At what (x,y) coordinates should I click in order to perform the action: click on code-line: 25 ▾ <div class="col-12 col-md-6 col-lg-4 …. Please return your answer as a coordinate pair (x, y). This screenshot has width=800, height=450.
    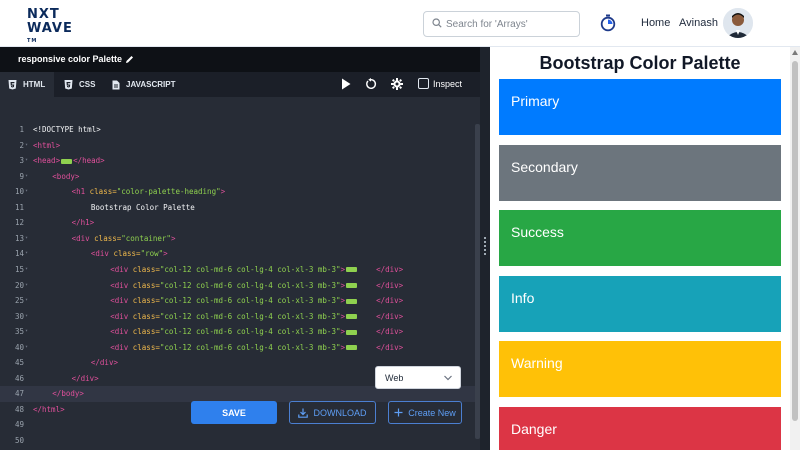
    Looking at the image, I should click on (240, 301).